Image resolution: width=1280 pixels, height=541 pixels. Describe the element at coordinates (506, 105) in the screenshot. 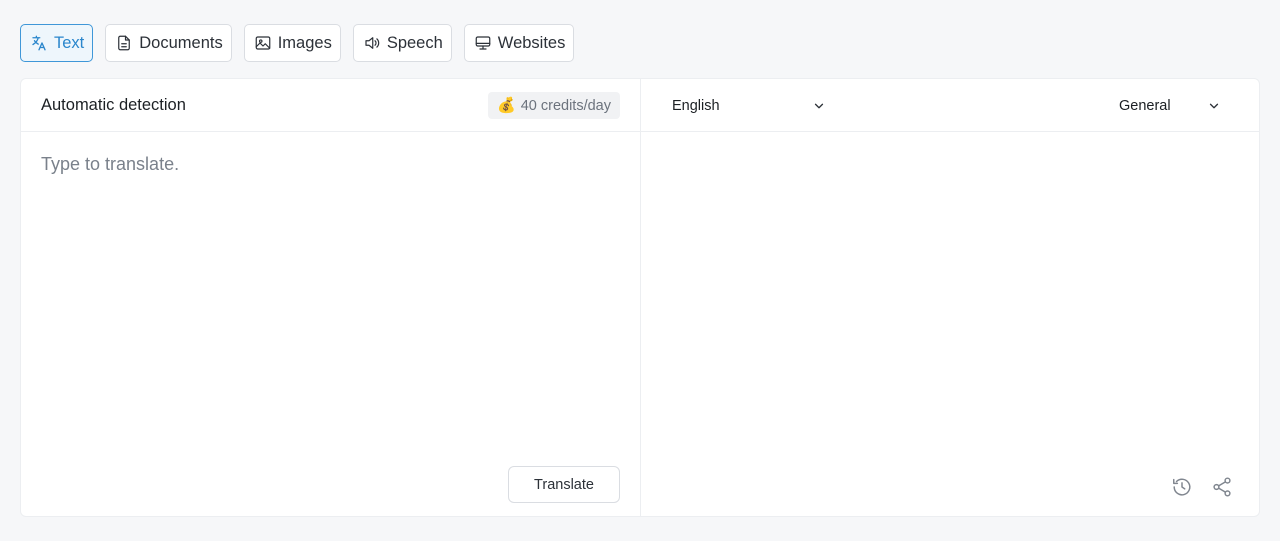

I see `money-bag-icon: 💰` at that location.